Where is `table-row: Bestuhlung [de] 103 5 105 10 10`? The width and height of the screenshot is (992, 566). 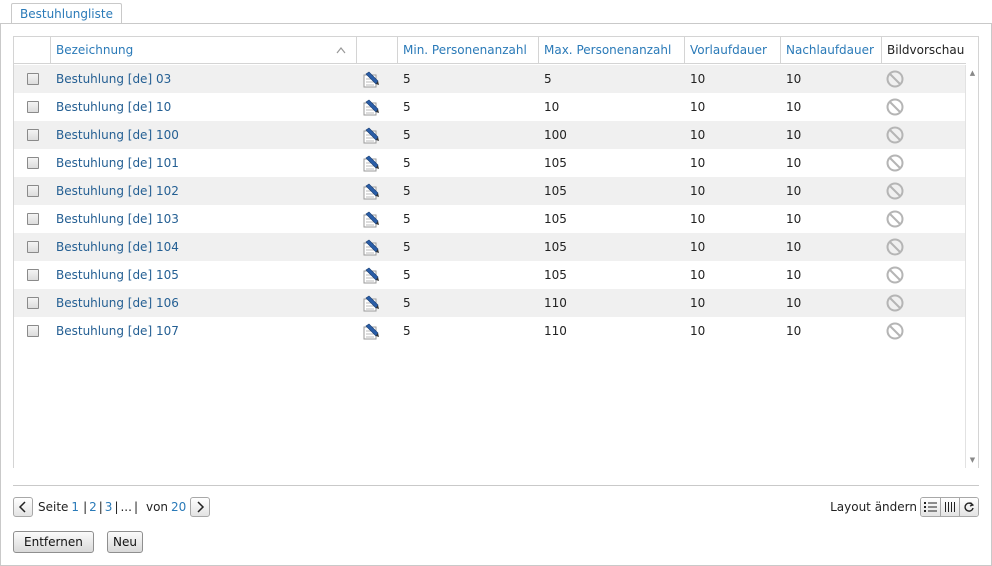
table-row: Bestuhlung [de] 103 5 105 10 10 is located at coordinates (490, 219).